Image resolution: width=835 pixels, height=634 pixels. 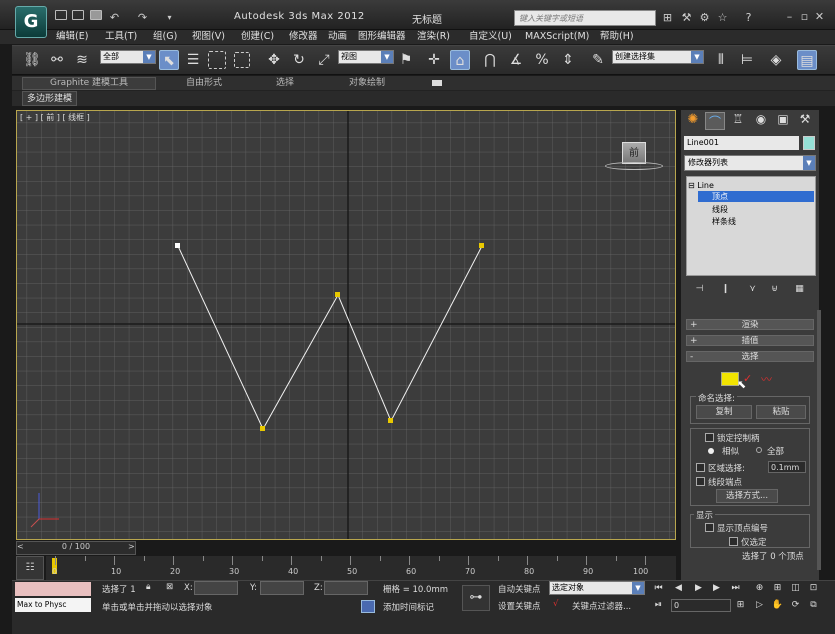 What do you see at coordinates (597, 588) in the screenshot?
I see `key-mode-dropdown: 选定对象 ▼` at bounding box center [597, 588].